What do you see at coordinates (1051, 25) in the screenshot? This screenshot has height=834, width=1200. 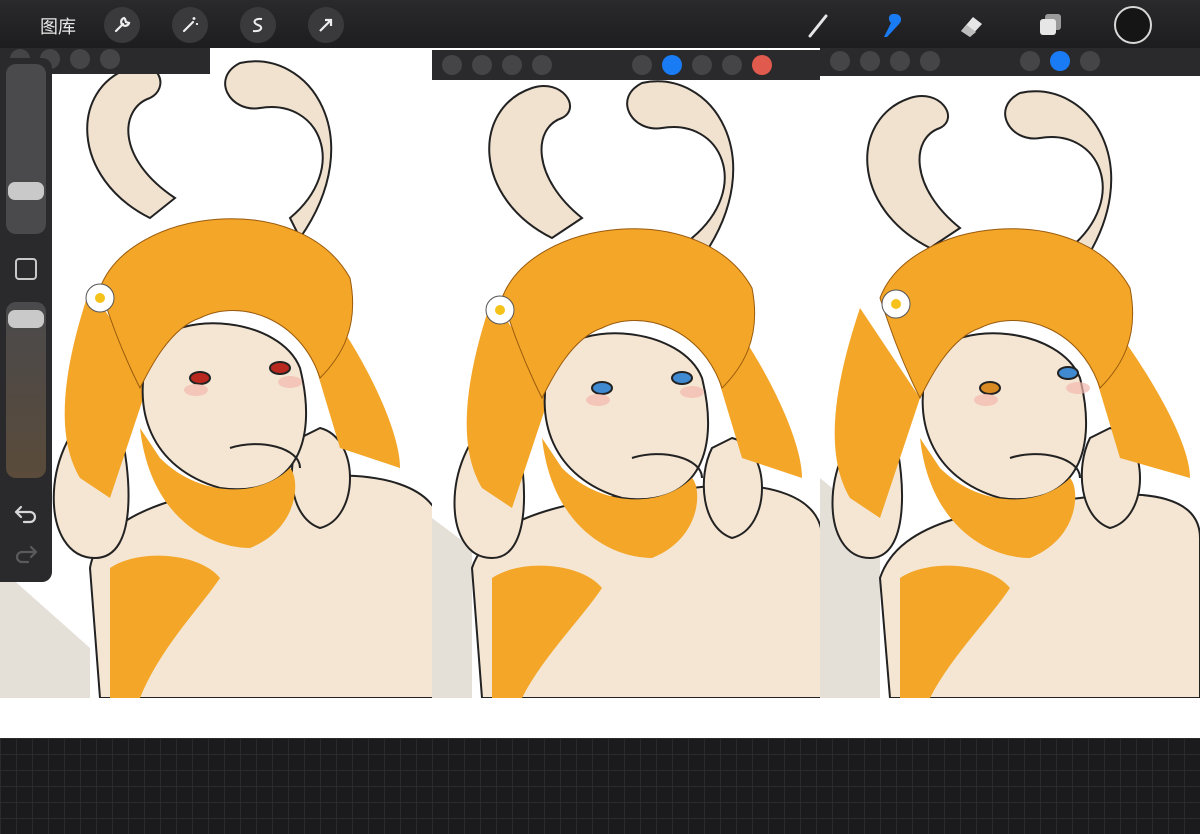 I see `layers-icon` at bounding box center [1051, 25].